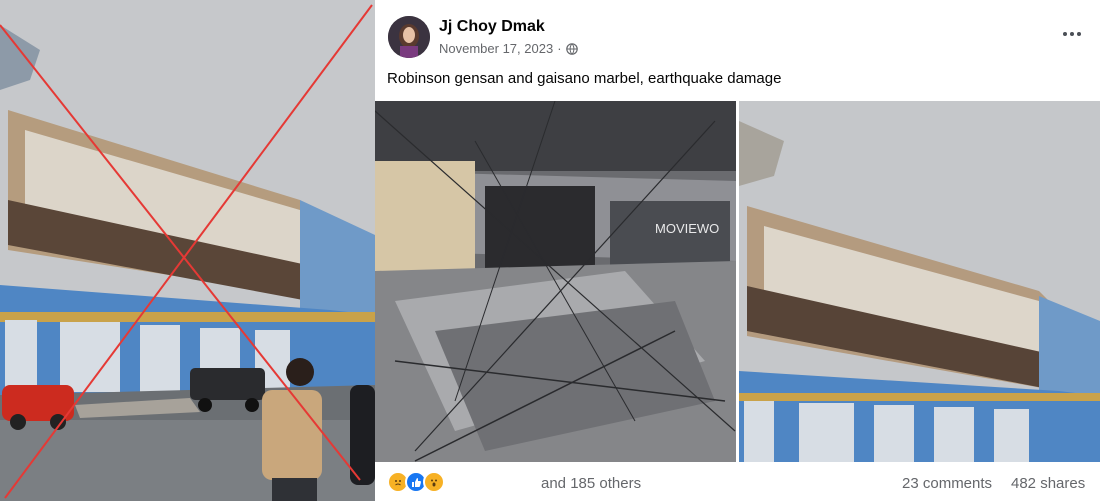  What do you see at coordinates (492, 27) in the screenshot?
I see `author-name: Jj Choy Dmak` at bounding box center [492, 27].